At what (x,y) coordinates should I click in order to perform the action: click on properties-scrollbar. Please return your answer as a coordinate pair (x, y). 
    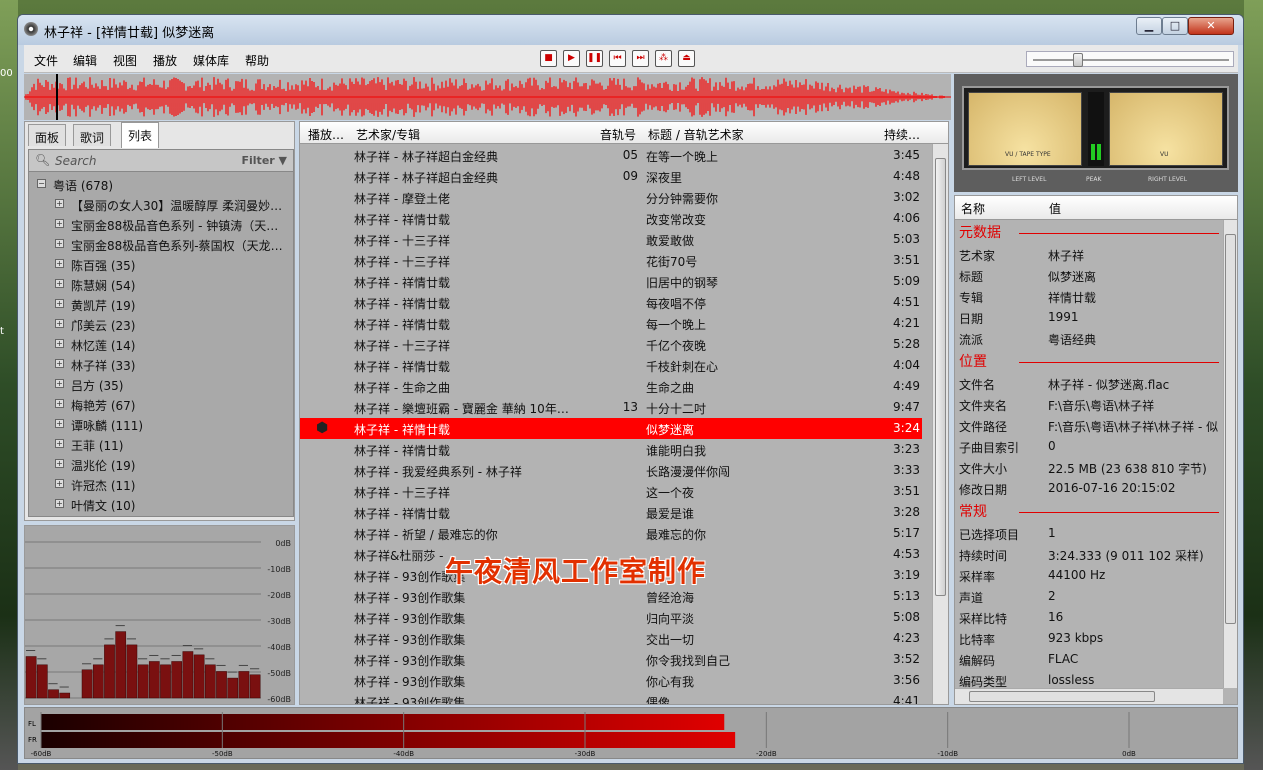
    Looking at the image, I should click on (1230, 454).